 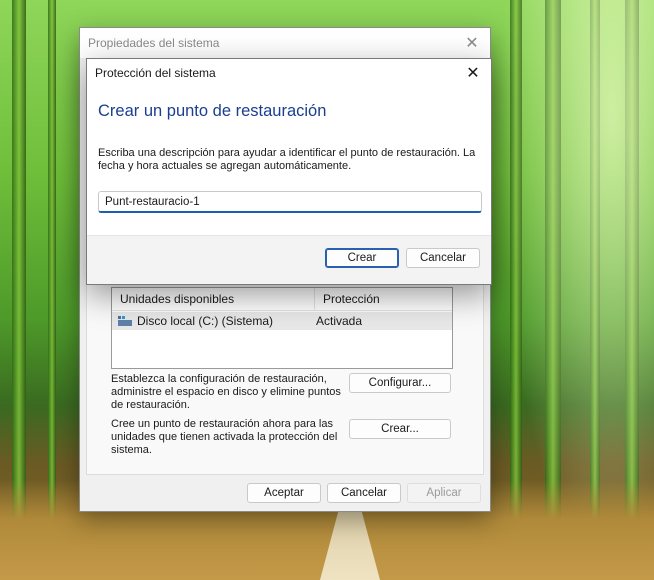 What do you see at coordinates (364, 493) in the screenshot?
I see `parent-cancel-button: Cancelar` at bounding box center [364, 493].